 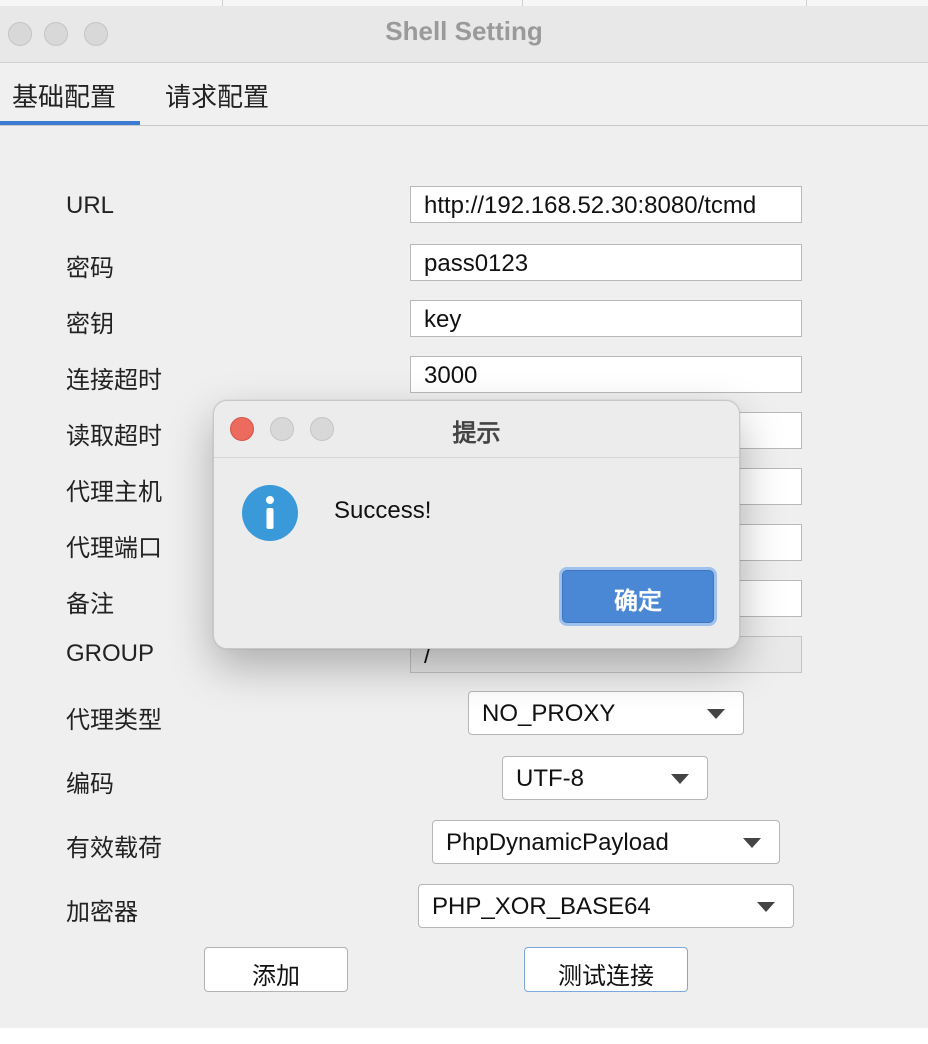 I want to click on proxy-type-select: NO_PROXY, so click(x=606, y=713).